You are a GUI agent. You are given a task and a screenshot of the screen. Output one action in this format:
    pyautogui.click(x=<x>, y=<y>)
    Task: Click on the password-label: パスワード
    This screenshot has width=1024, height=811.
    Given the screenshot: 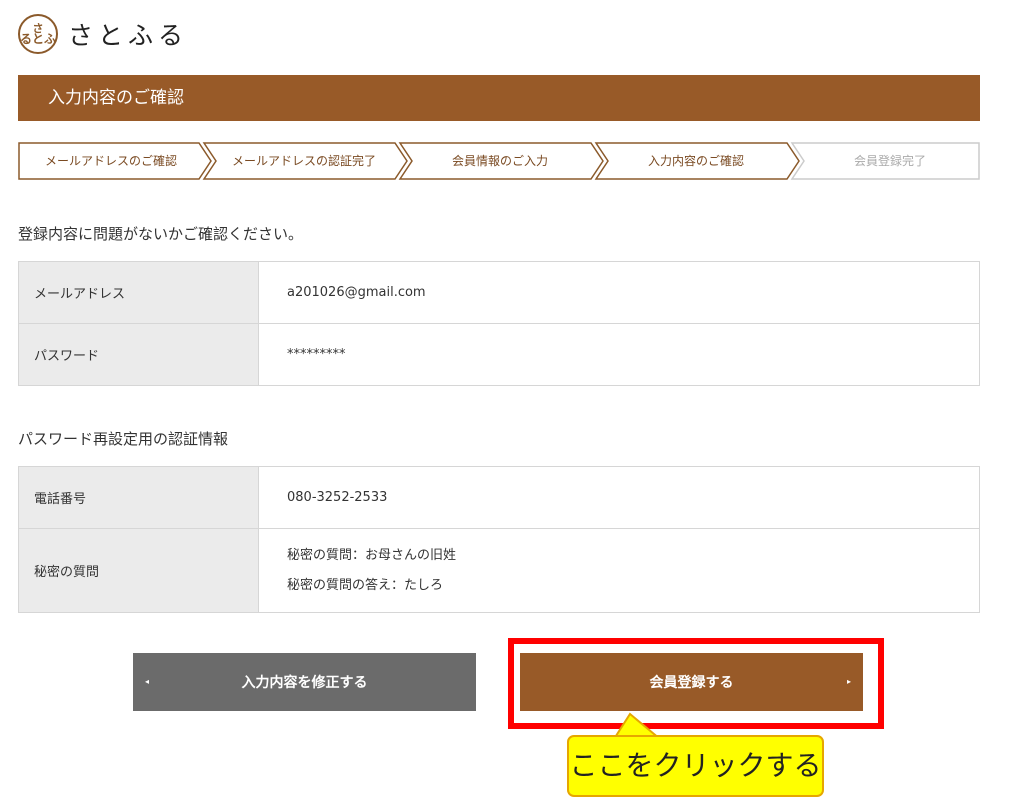 What is the action you would take?
    pyautogui.click(x=138, y=354)
    